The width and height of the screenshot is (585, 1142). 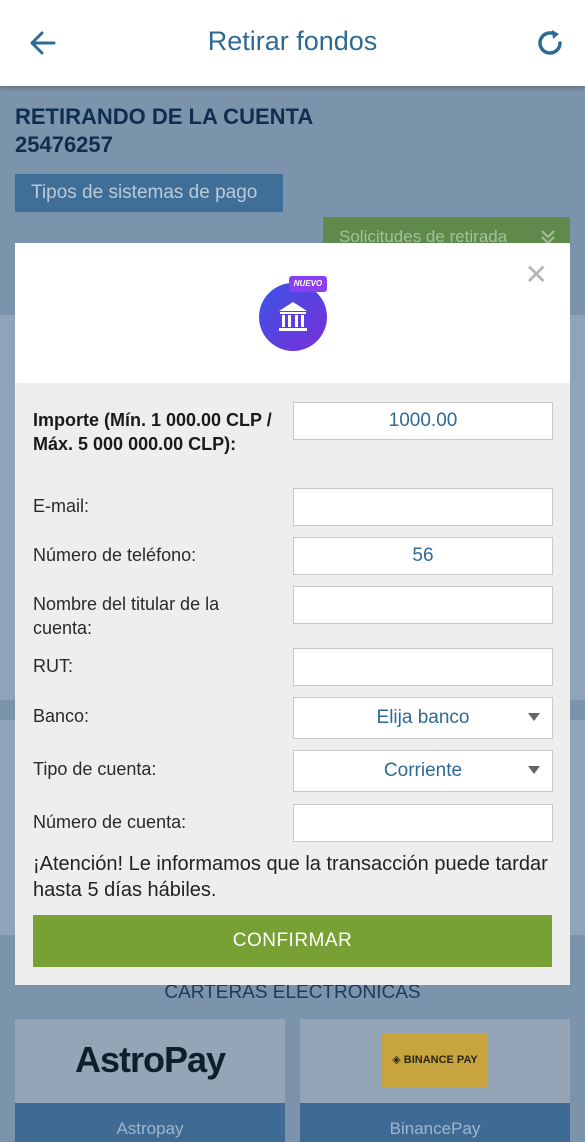 I want to click on app-header: Retirar fondos, so click(x=292, y=43).